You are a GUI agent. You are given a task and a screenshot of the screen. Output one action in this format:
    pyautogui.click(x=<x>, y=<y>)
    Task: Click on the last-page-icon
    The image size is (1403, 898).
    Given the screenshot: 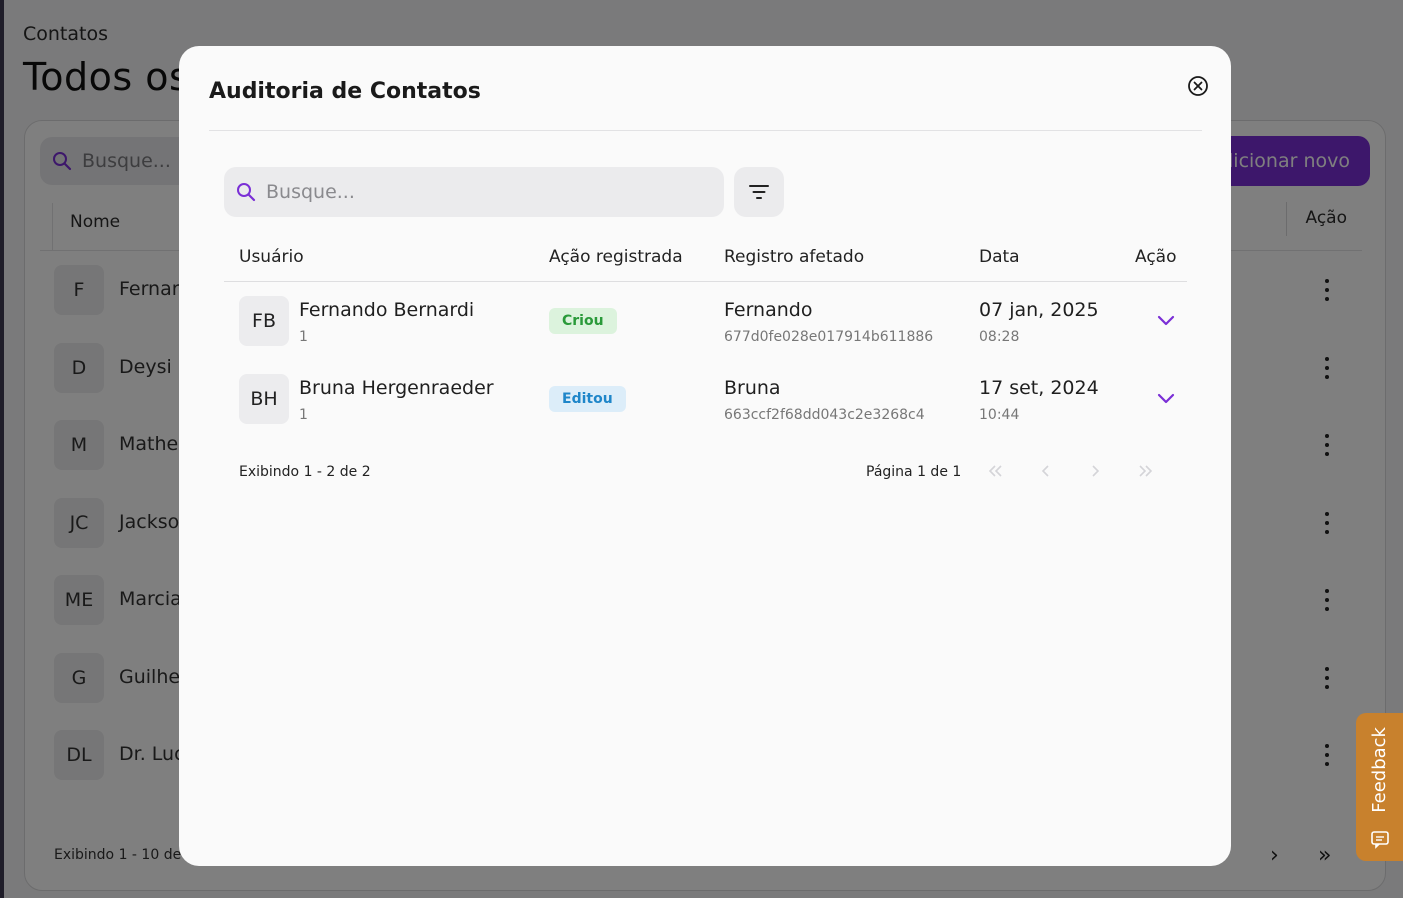 What is the action you would take?
    pyautogui.click(x=1145, y=471)
    